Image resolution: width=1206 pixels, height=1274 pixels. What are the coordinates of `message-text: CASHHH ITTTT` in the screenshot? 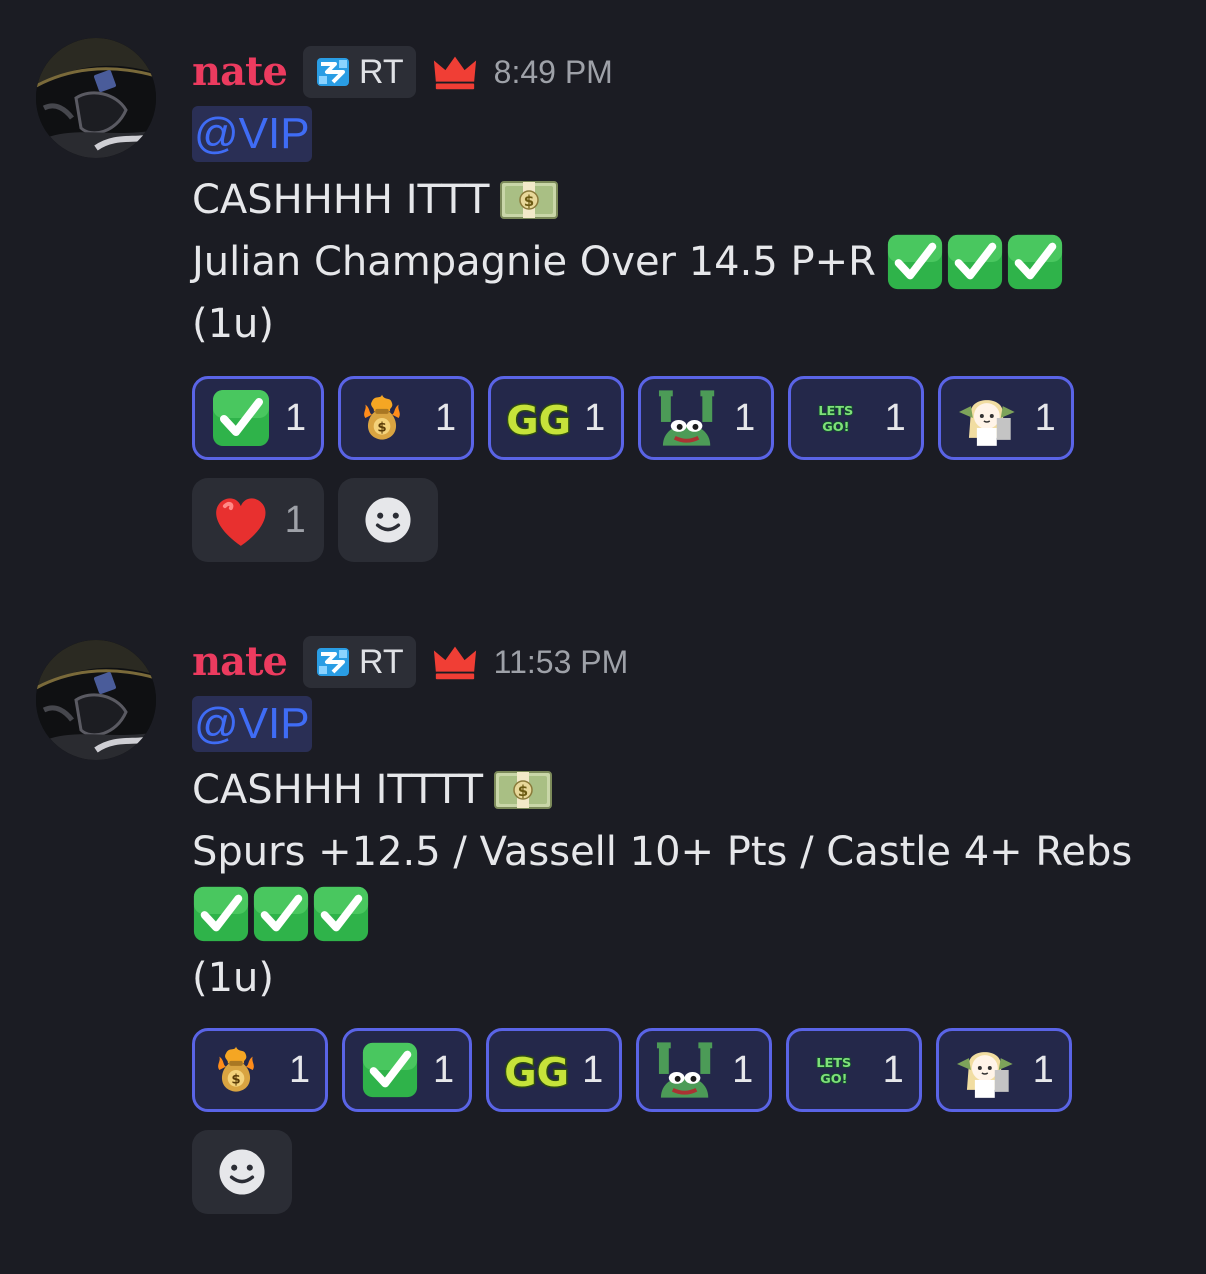 It's located at (338, 790).